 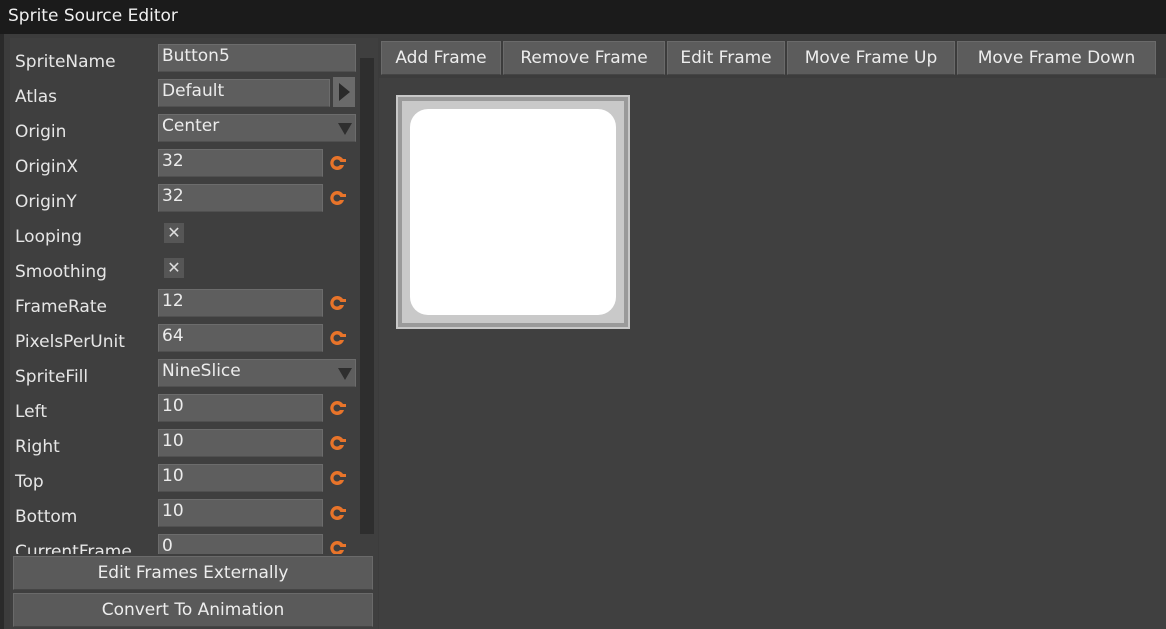 What do you see at coordinates (871, 58) in the screenshot?
I see `move-frame-up-button: Move Frame Up` at bounding box center [871, 58].